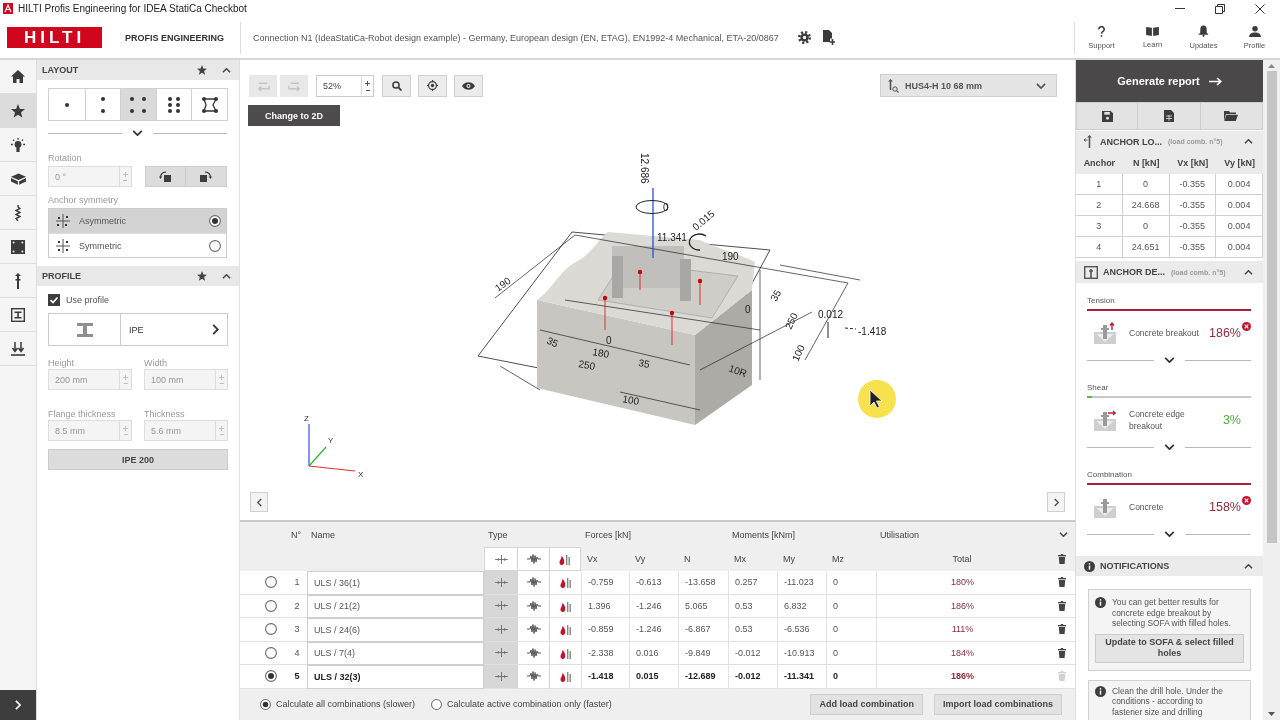  What do you see at coordinates (294, 115) in the screenshot?
I see `view-mode-button: Change to 2D` at bounding box center [294, 115].